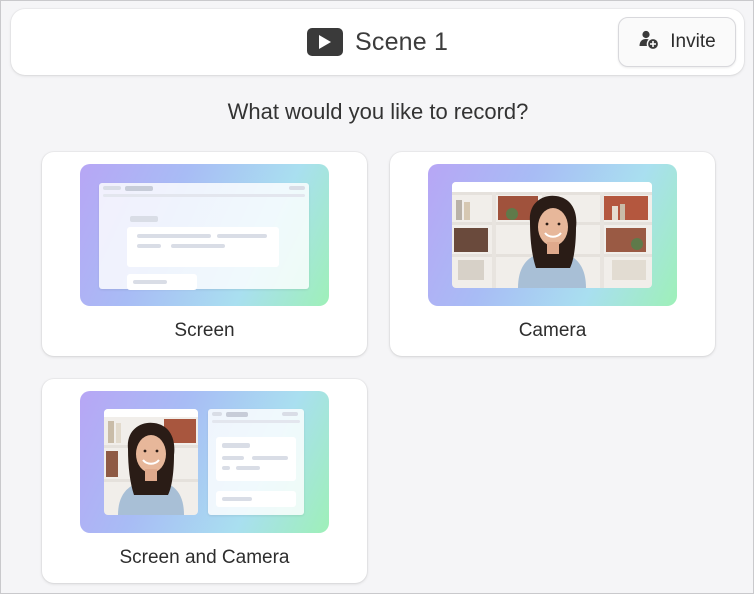 The height and width of the screenshot is (594, 754). Describe the element at coordinates (378, 111) in the screenshot. I see `record-prompt: What would you like to record?` at that location.